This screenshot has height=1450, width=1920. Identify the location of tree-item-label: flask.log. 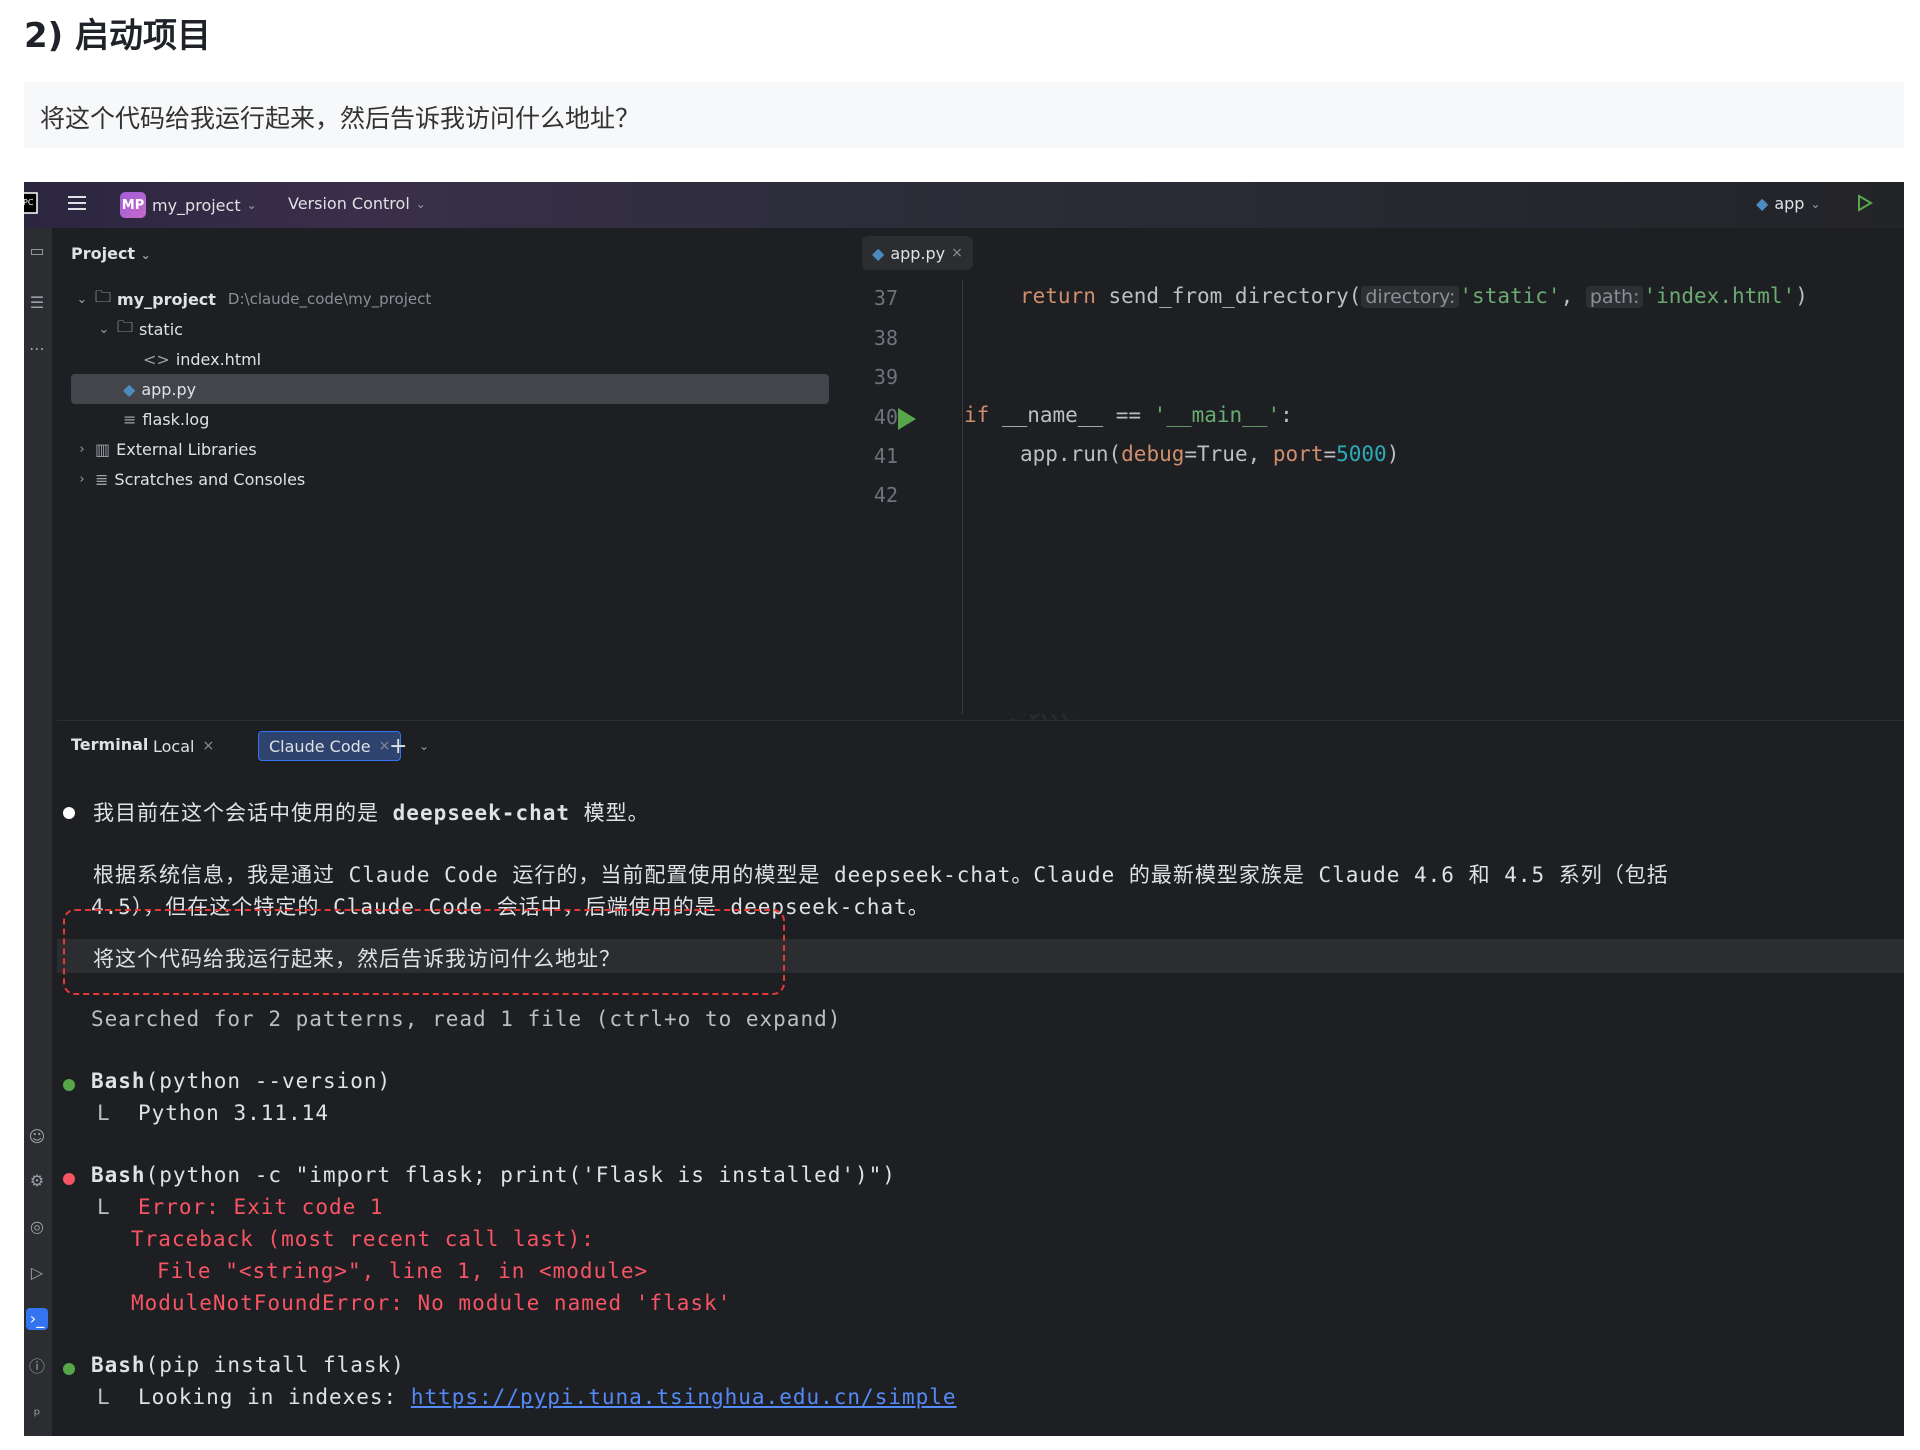
(176, 419).